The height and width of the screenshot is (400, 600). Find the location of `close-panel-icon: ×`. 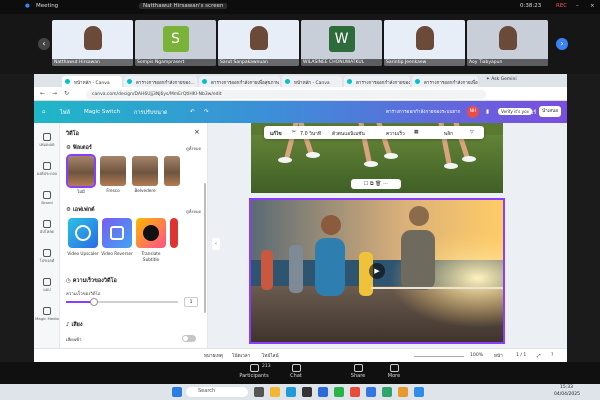

close-panel-icon: × is located at coordinates (197, 132).